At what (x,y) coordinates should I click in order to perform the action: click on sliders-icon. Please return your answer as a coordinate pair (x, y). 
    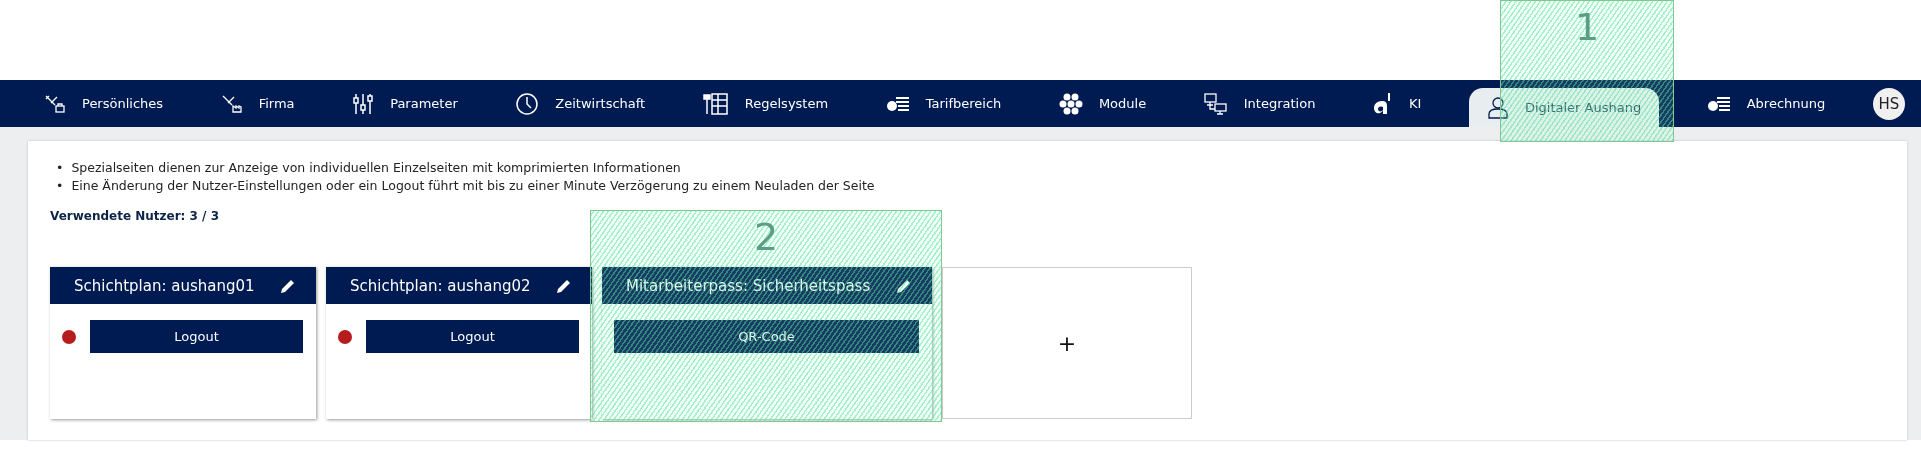
    Looking at the image, I should click on (363, 103).